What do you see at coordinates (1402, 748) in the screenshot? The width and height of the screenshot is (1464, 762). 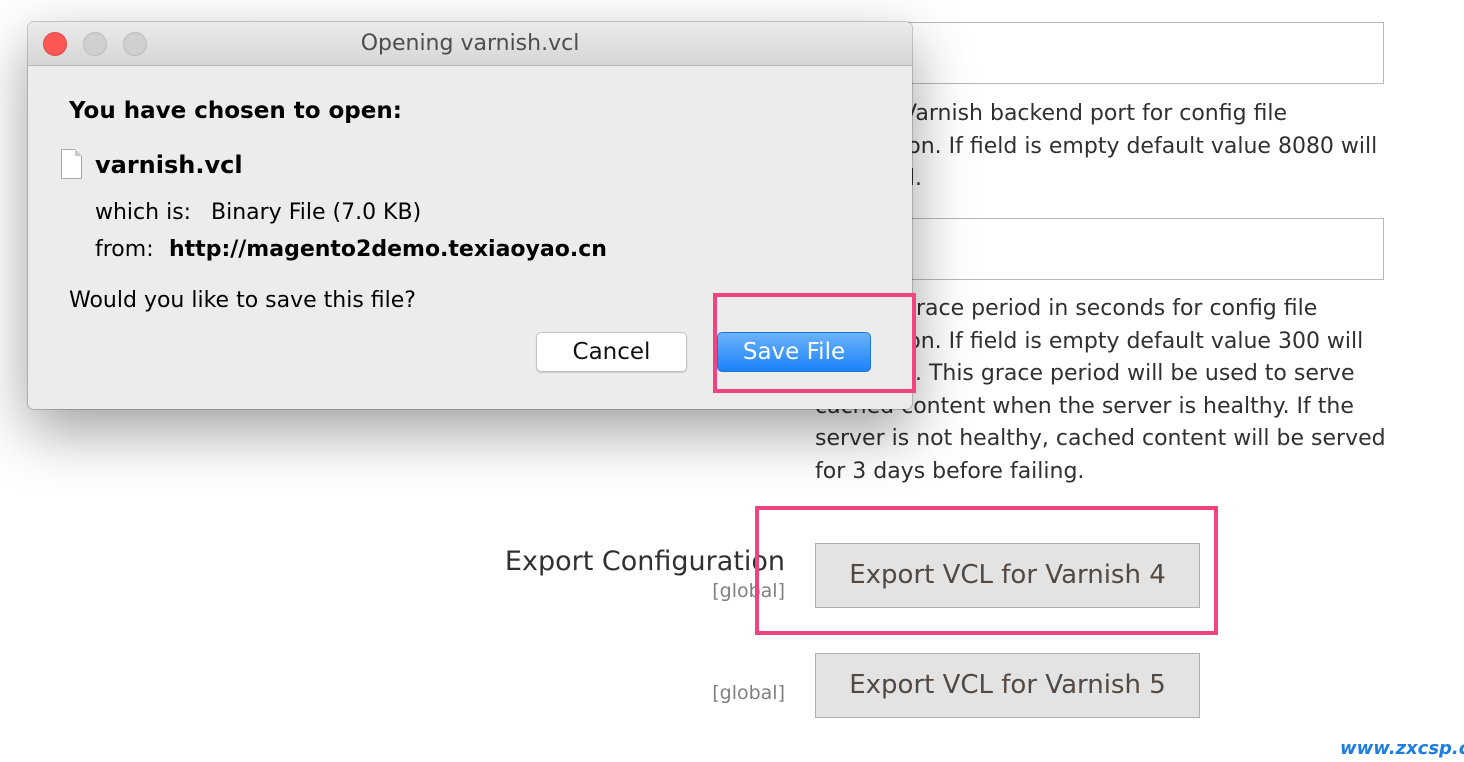 I see `watermark-text: www.zxcsp.cn` at bounding box center [1402, 748].